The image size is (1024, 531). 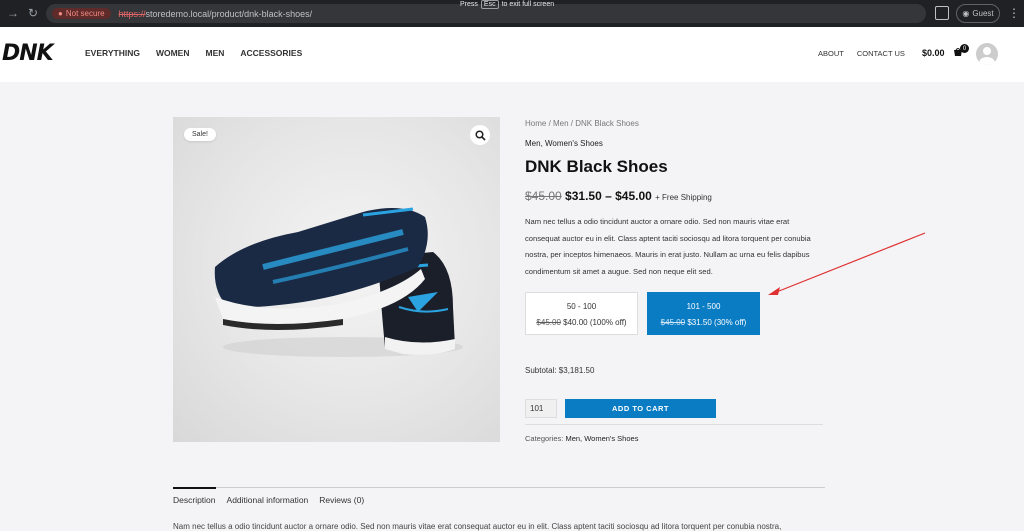 What do you see at coordinates (173, 53) in the screenshot?
I see `nav-women: WOMEN` at bounding box center [173, 53].